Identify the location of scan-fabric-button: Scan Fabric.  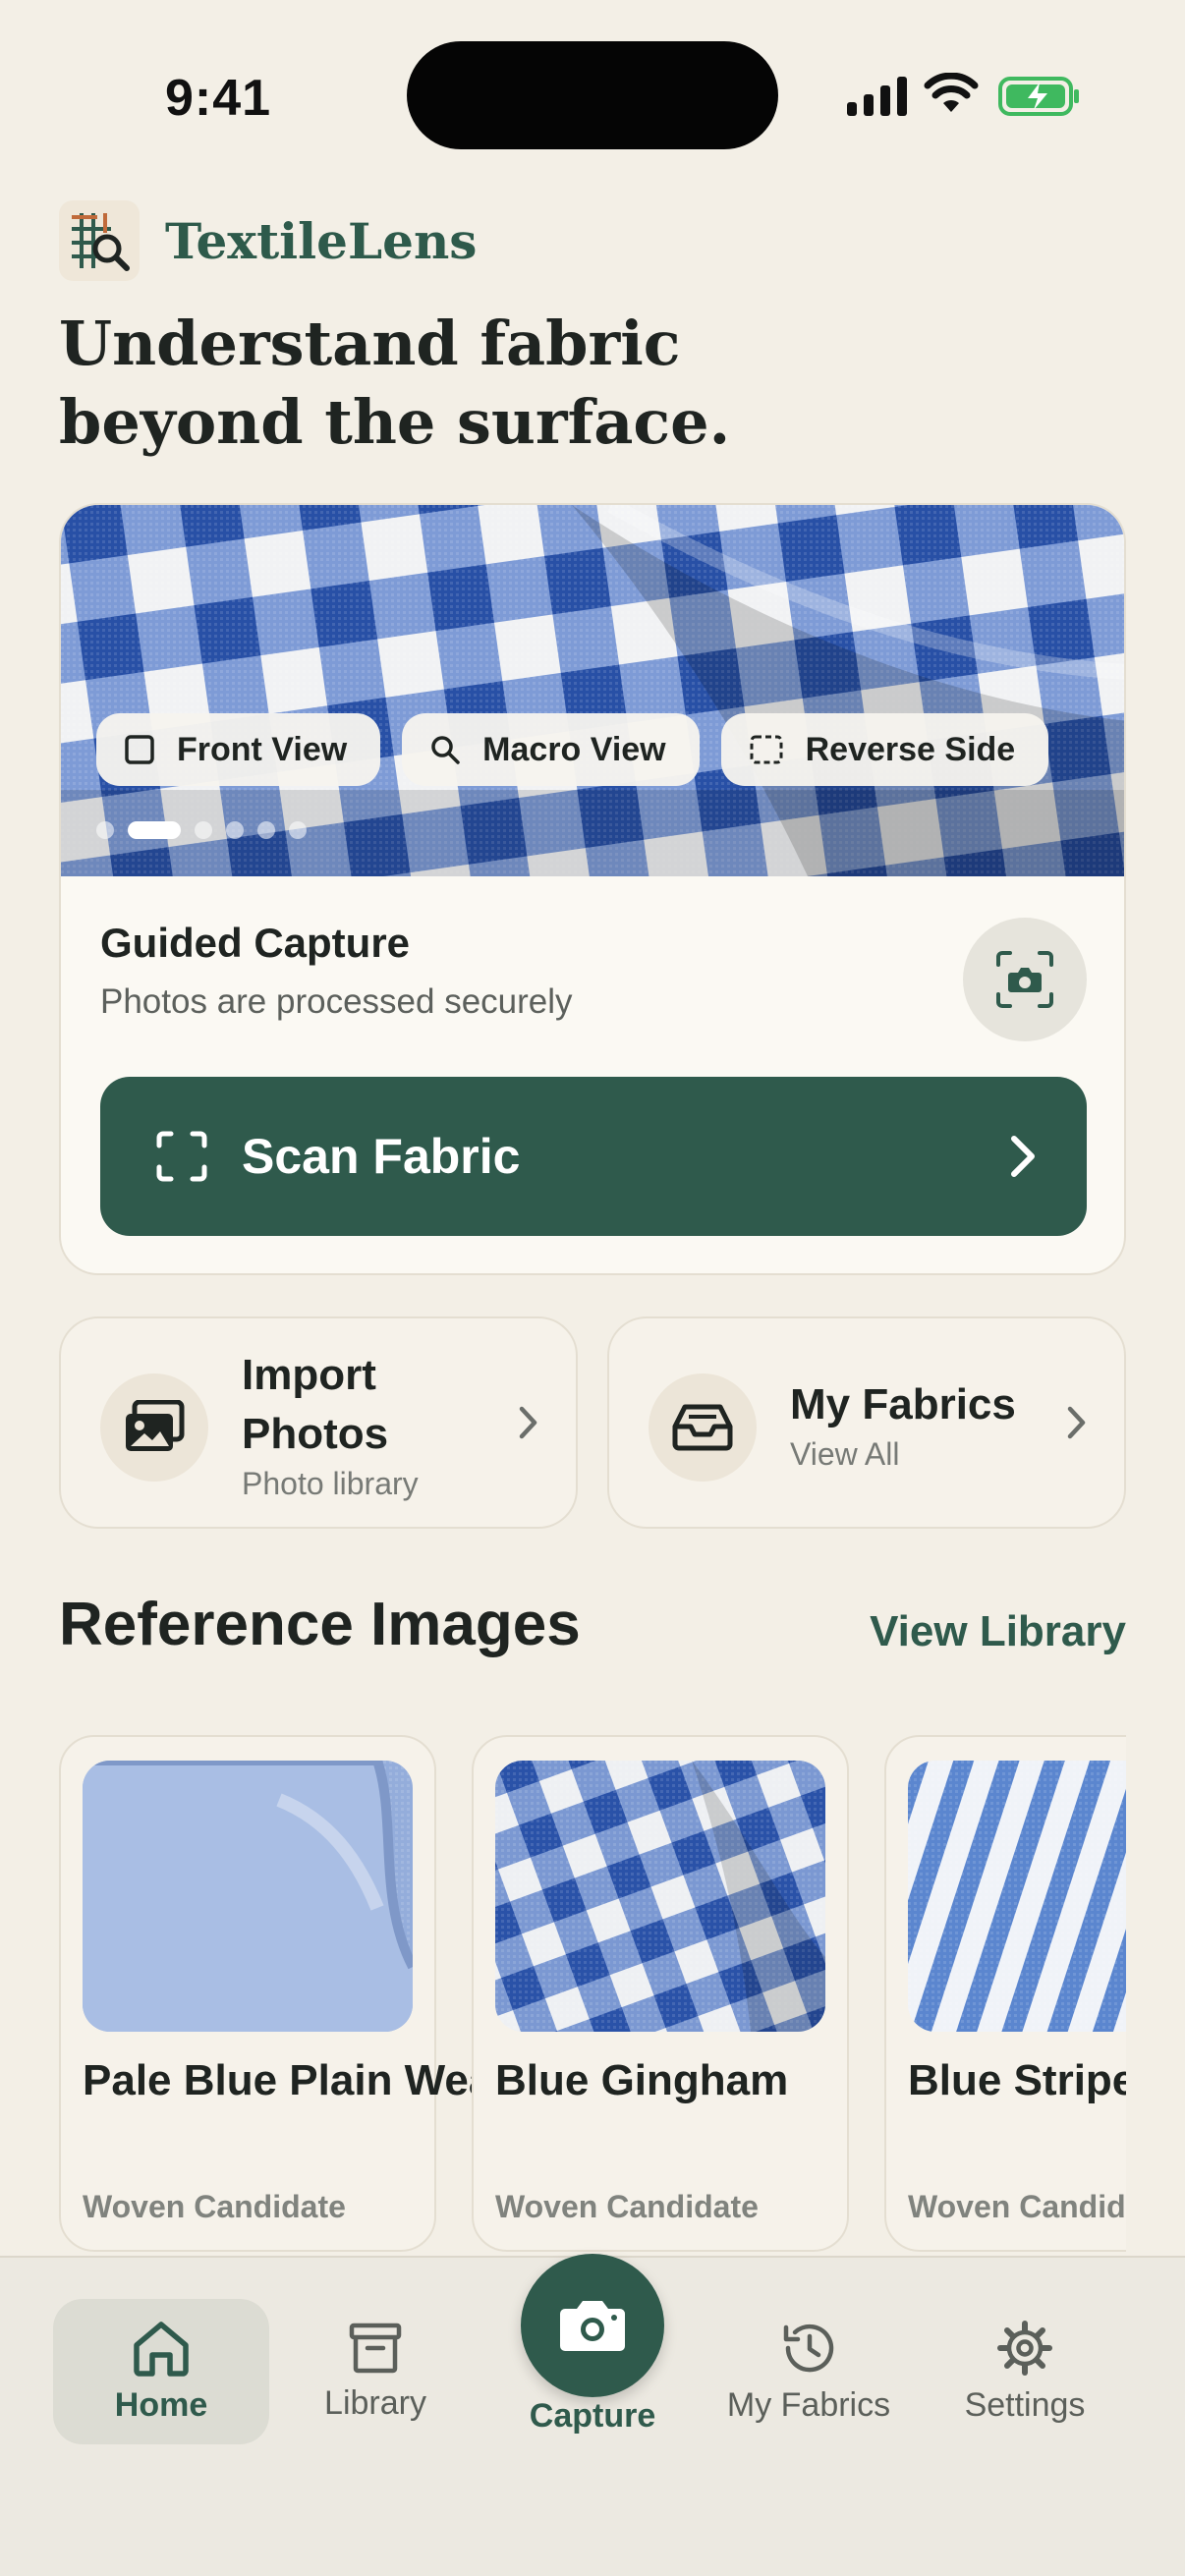
(594, 1156).